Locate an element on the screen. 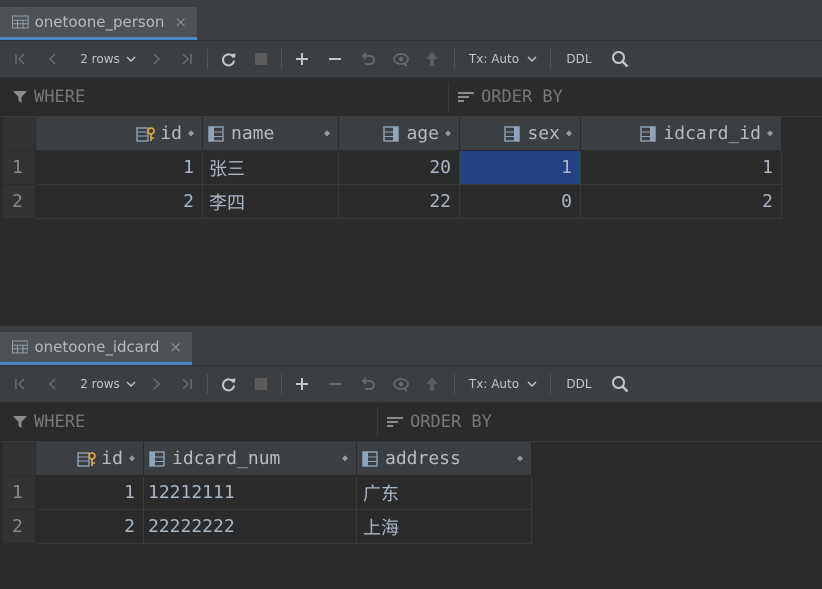 The image size is (822, 589). column-header-idcard-id: idcard_id ◆ is located at coordinates (681, 134).